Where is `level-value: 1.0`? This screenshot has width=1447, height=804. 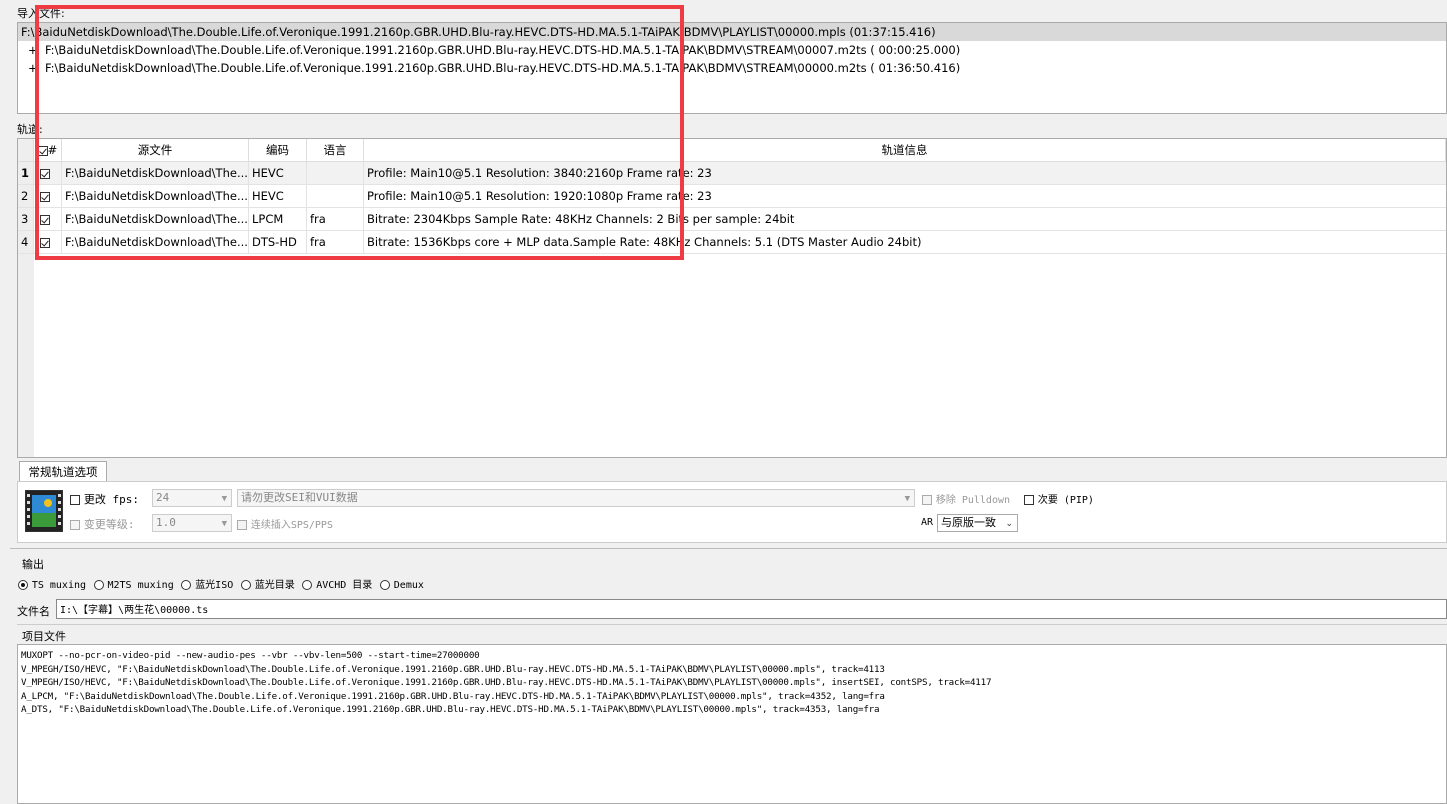 level-value: 1.0 is located at coordinates (166, 522).